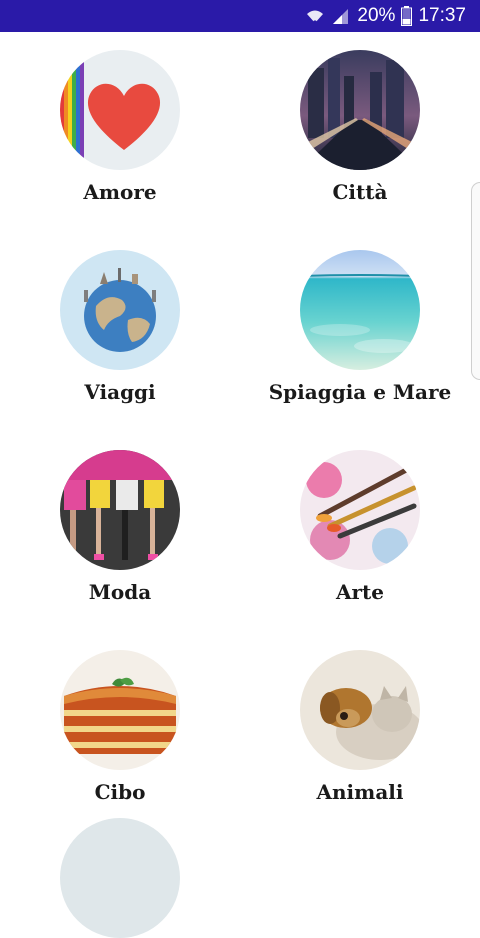  Describe the element at coordinates (407, 16) in the screenshot. I see `battery-icon` at that location.